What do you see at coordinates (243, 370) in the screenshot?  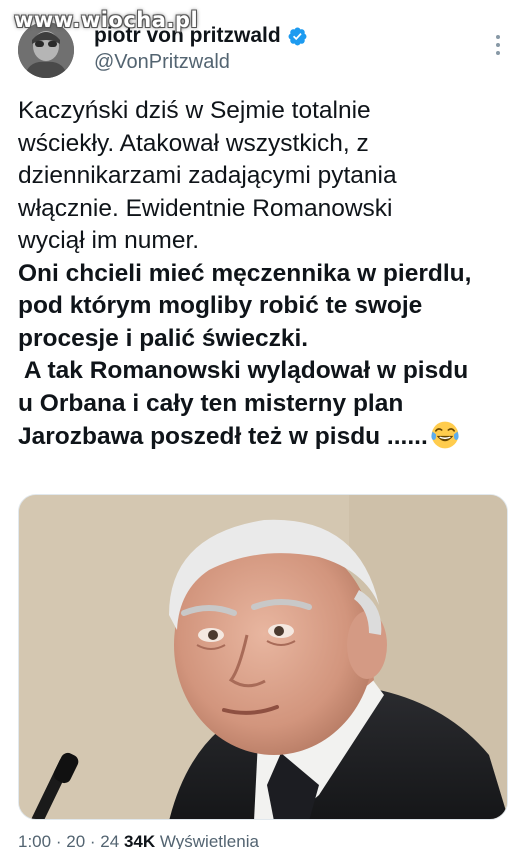 I see `tweet-line-bold: A tak Romanowski wylądował w pisdu` at bounding box center [243, 370].